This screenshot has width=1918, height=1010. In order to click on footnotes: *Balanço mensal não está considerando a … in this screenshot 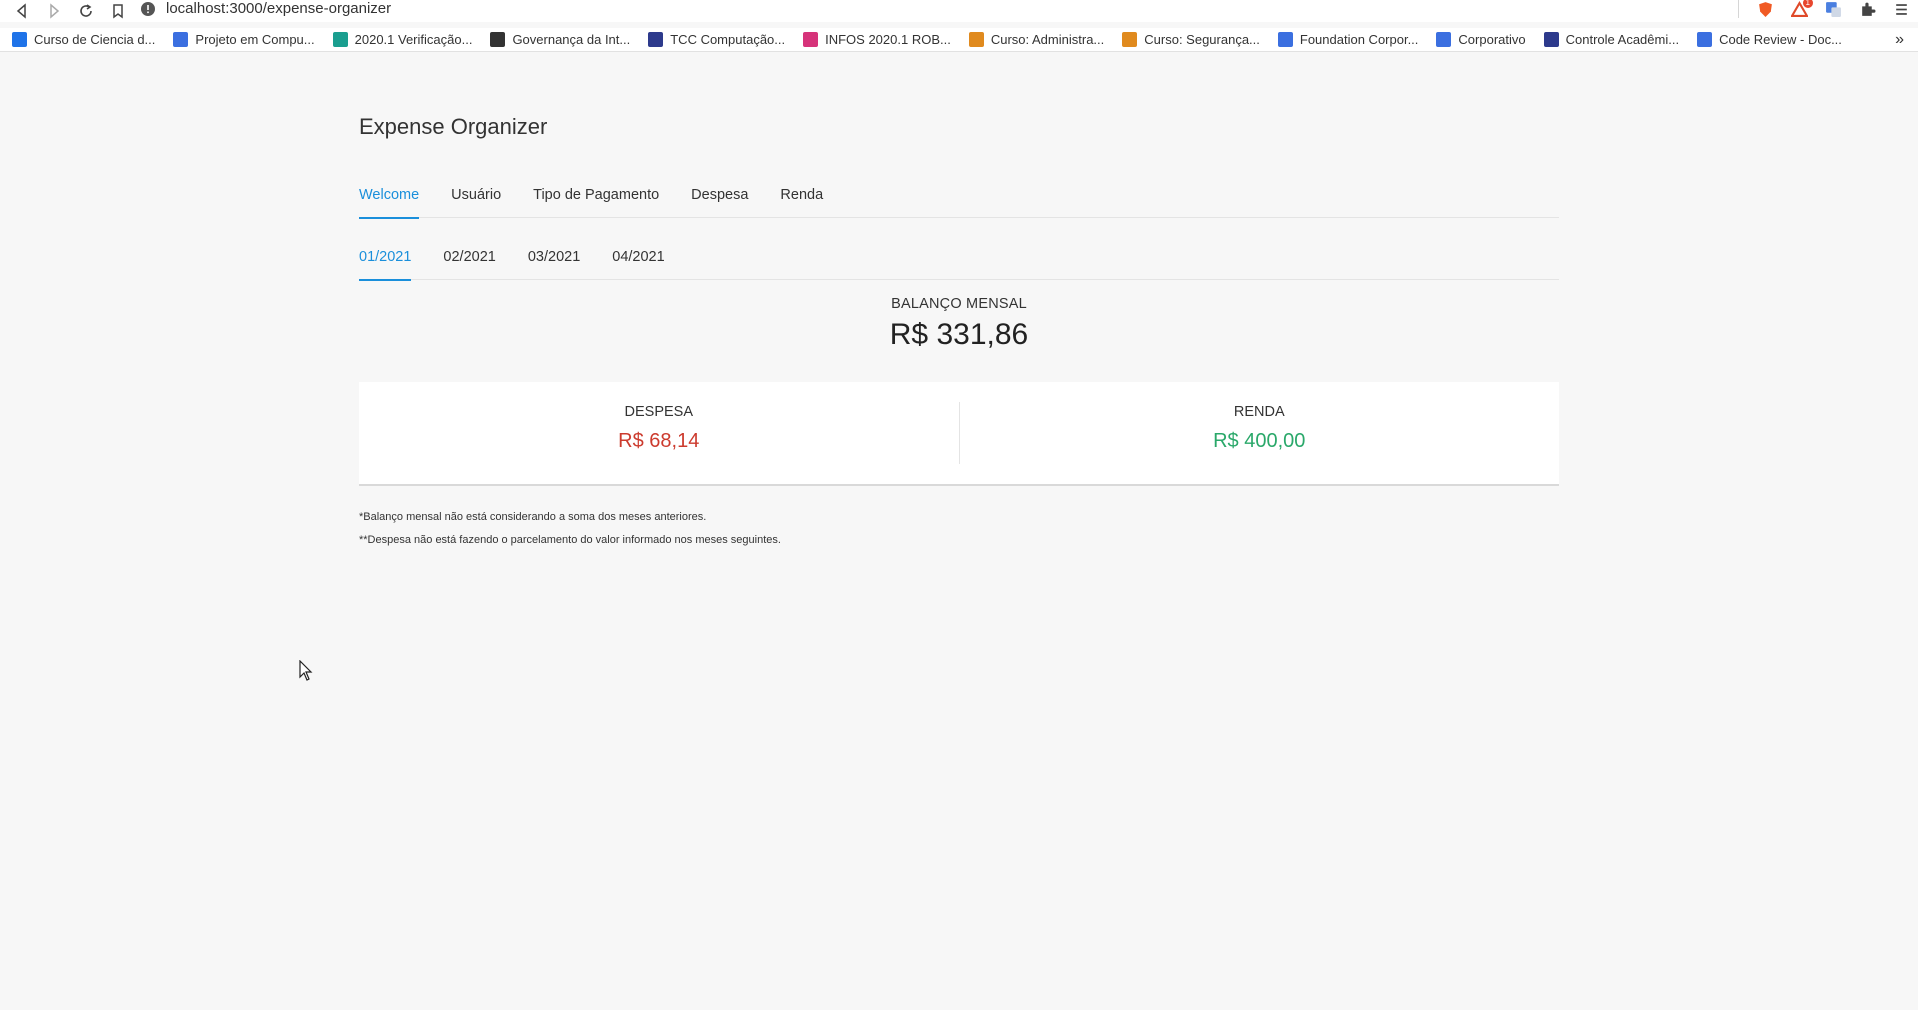, I will do `click(959, 529)`.